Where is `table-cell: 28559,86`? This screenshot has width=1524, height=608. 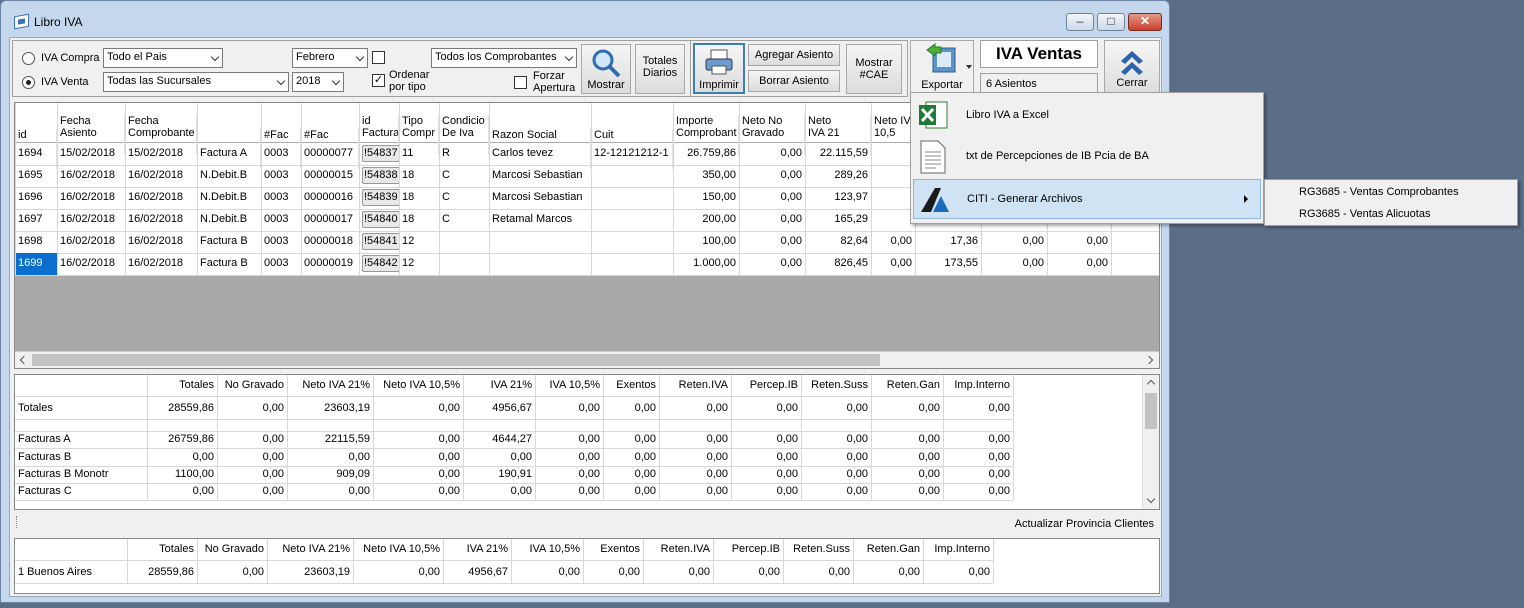 table-cell: 28559,86 is located at coordinates (182, 408).